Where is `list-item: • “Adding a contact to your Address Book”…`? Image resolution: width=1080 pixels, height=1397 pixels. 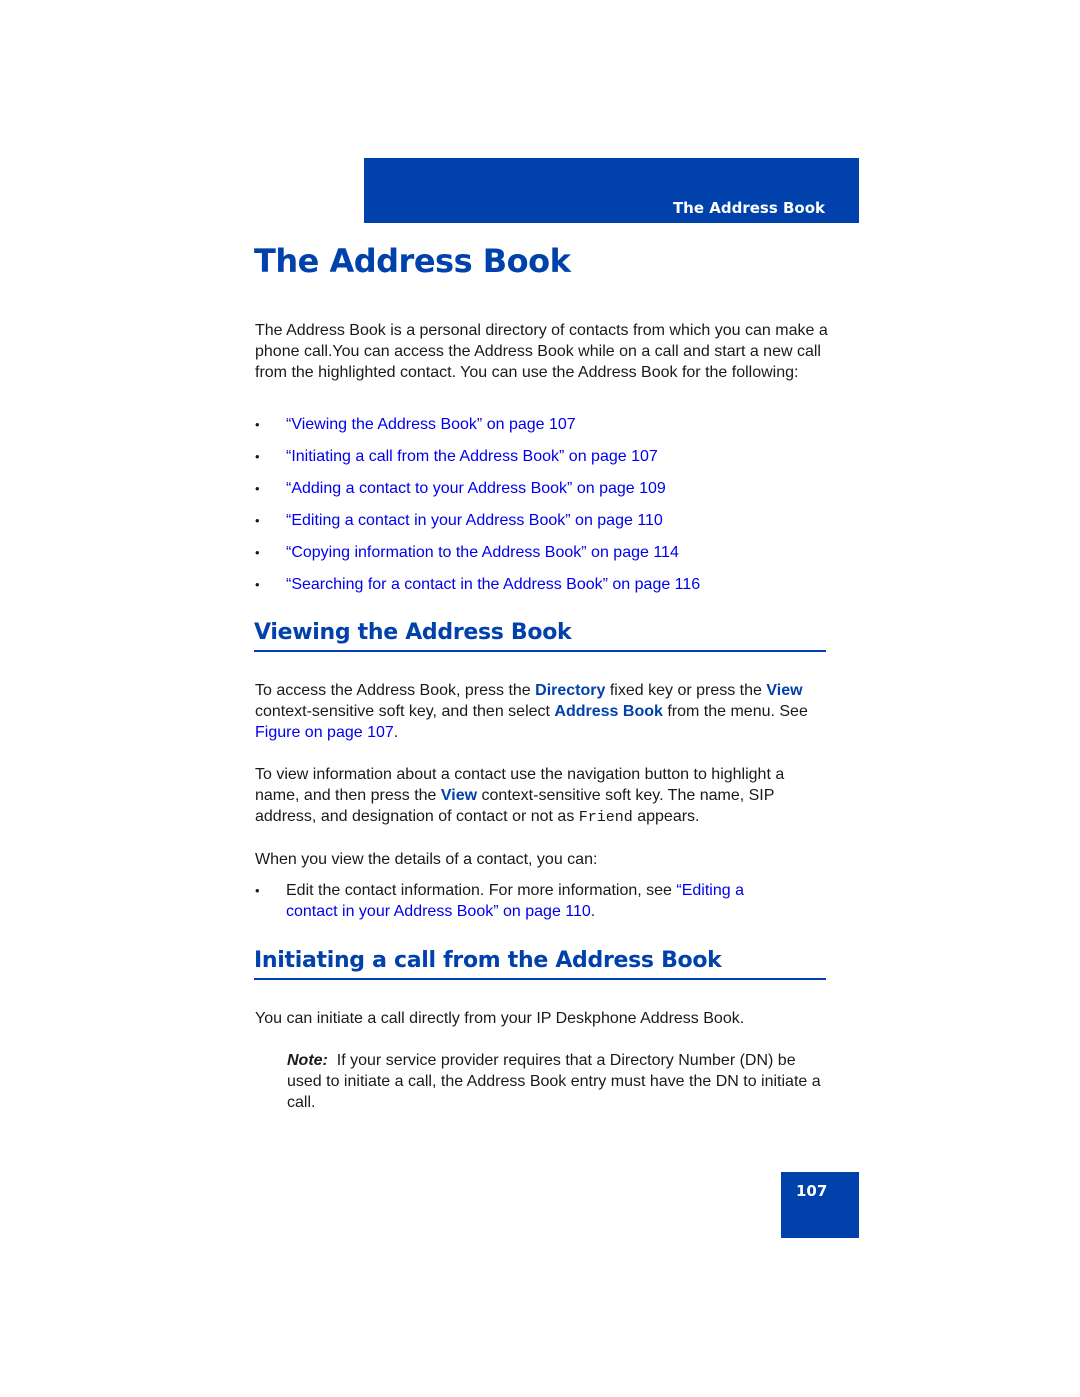 list-item: • “Adding a contact to your Address Book”… is located at coordinates (477, 494).